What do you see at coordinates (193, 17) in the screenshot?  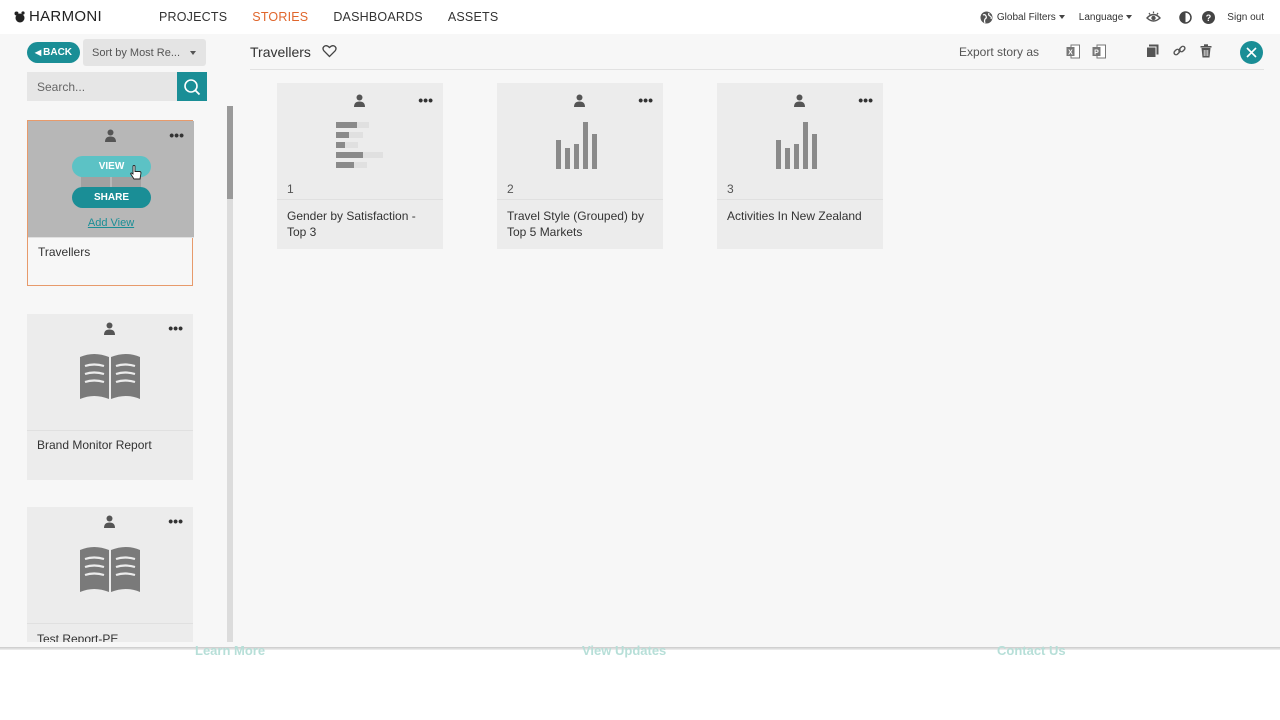 I see `nav-projects: PROJECTS` at bounding box center [193, 17].